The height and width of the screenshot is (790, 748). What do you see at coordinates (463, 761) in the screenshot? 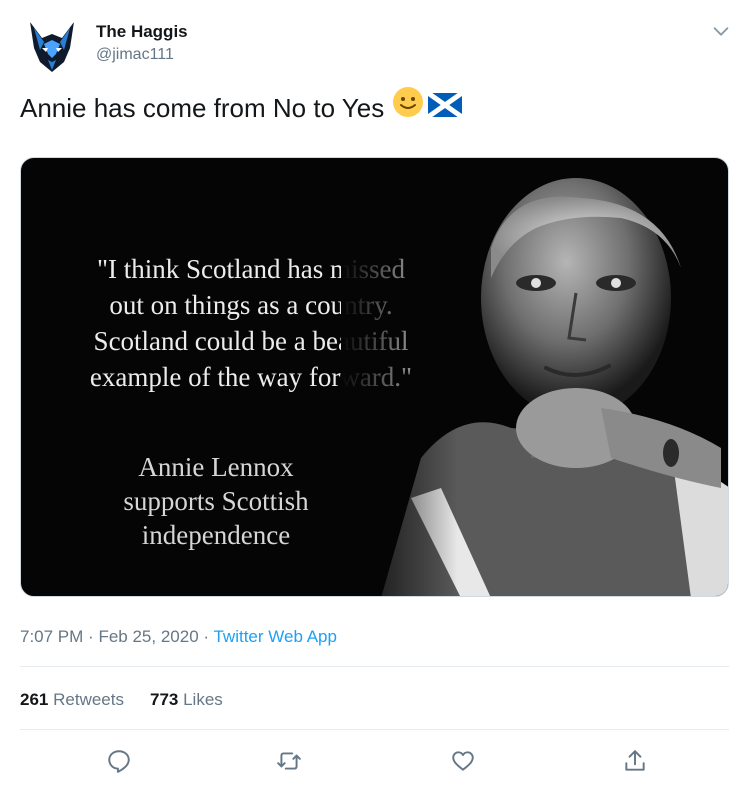
I see `like-icon` at bounding box center [463, 761].